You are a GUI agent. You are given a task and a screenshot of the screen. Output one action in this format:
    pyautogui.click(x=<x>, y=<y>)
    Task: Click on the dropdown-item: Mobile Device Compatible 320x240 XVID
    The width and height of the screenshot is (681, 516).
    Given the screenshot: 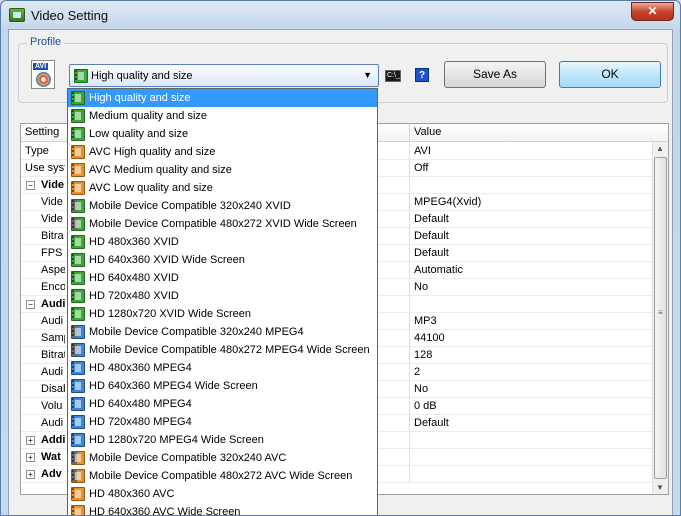 What is the action you would take?
    pyautogui.click(x=222, y=206)
    